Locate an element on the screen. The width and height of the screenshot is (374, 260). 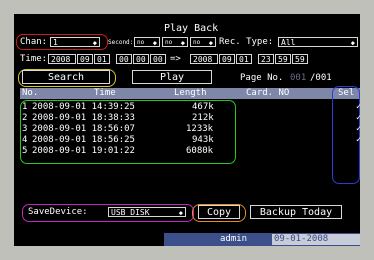
status-datetime: 09-01-2008 20:24:35 is located at coordinates (316, 240).